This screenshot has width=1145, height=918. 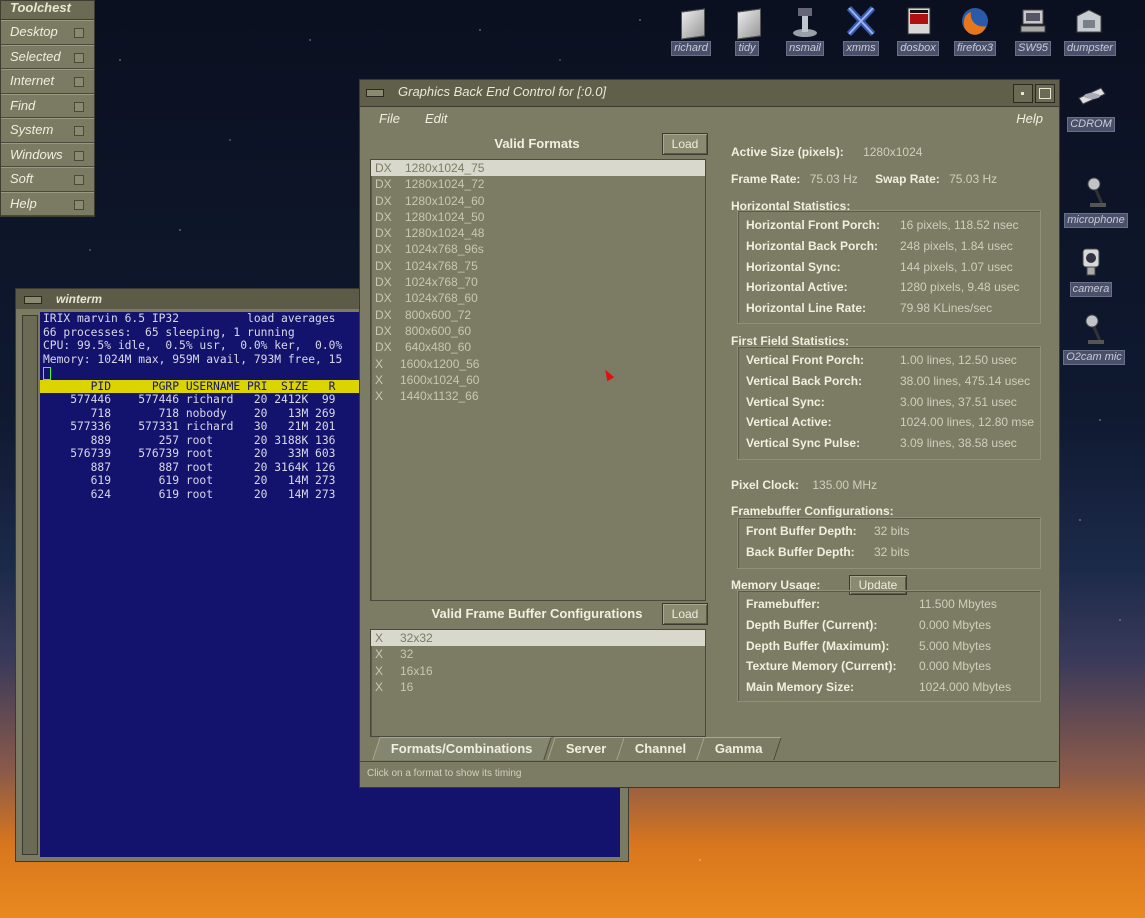 What do you see at coordinates (538, 396) in the screenshot?
I see `list-item: X 1440x1132_66` at bounding box center [538, 396].